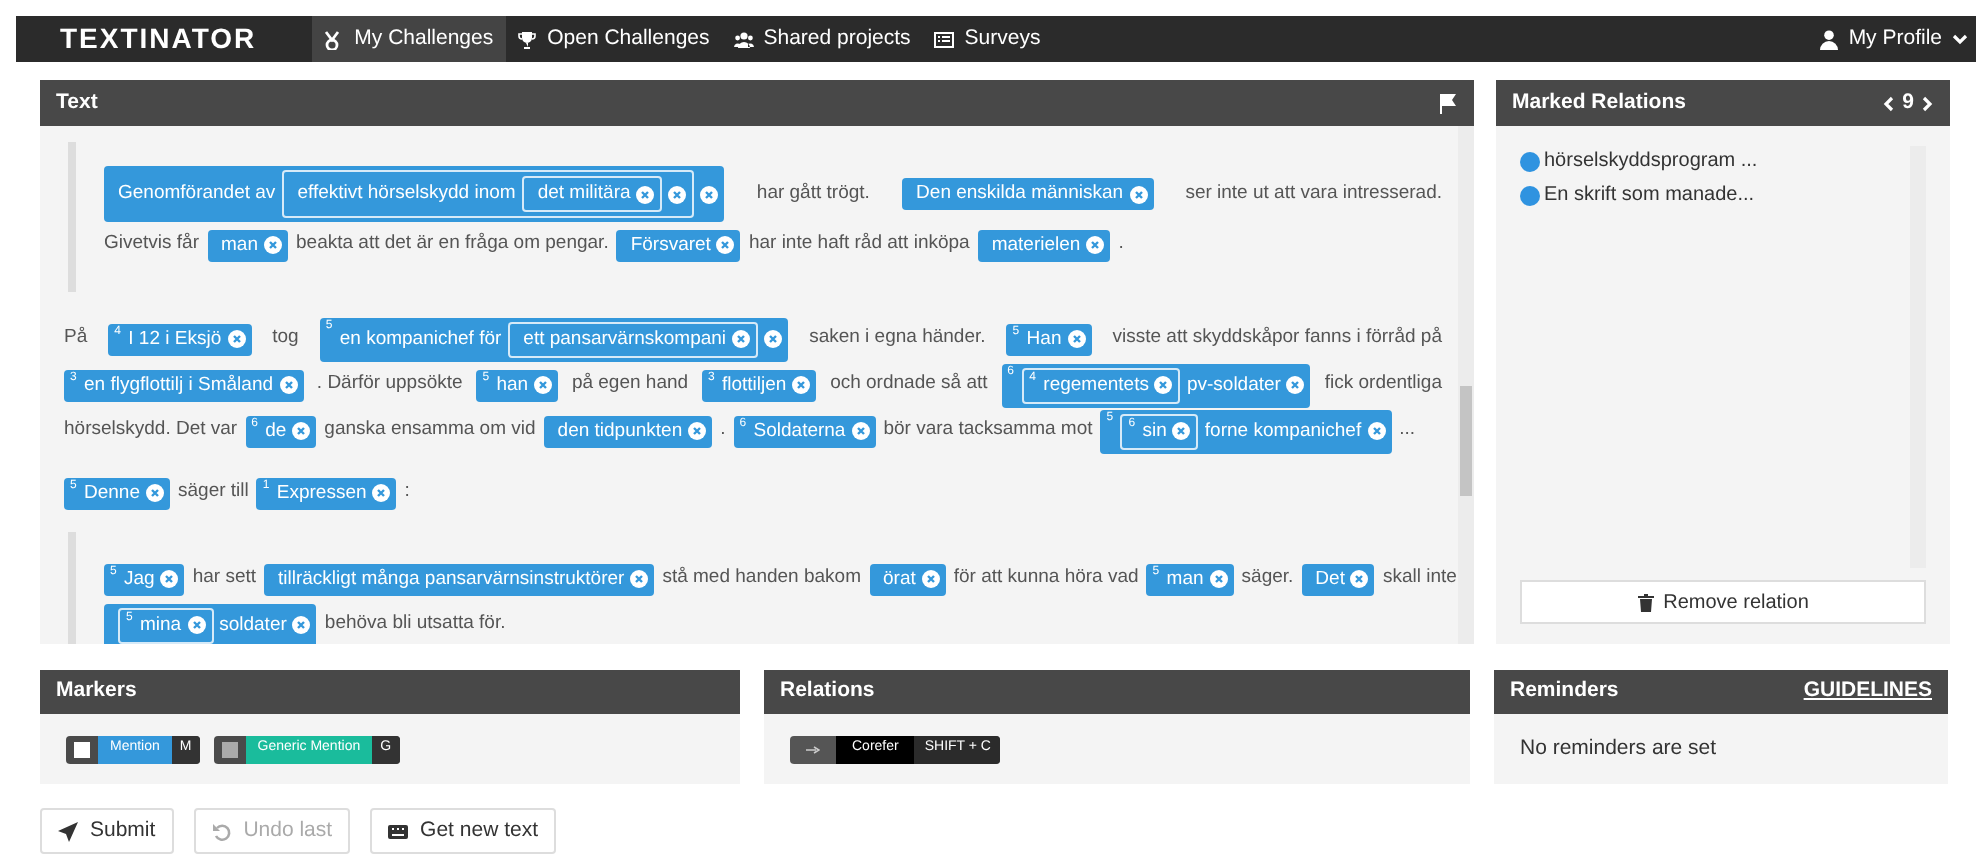 This screenshot has height=854, width=1976. What do you see at coordinates (179, 385) in the screenshot?
I see `mention-text: en flygflottilj i Småland` at bounding box center [179, 385].